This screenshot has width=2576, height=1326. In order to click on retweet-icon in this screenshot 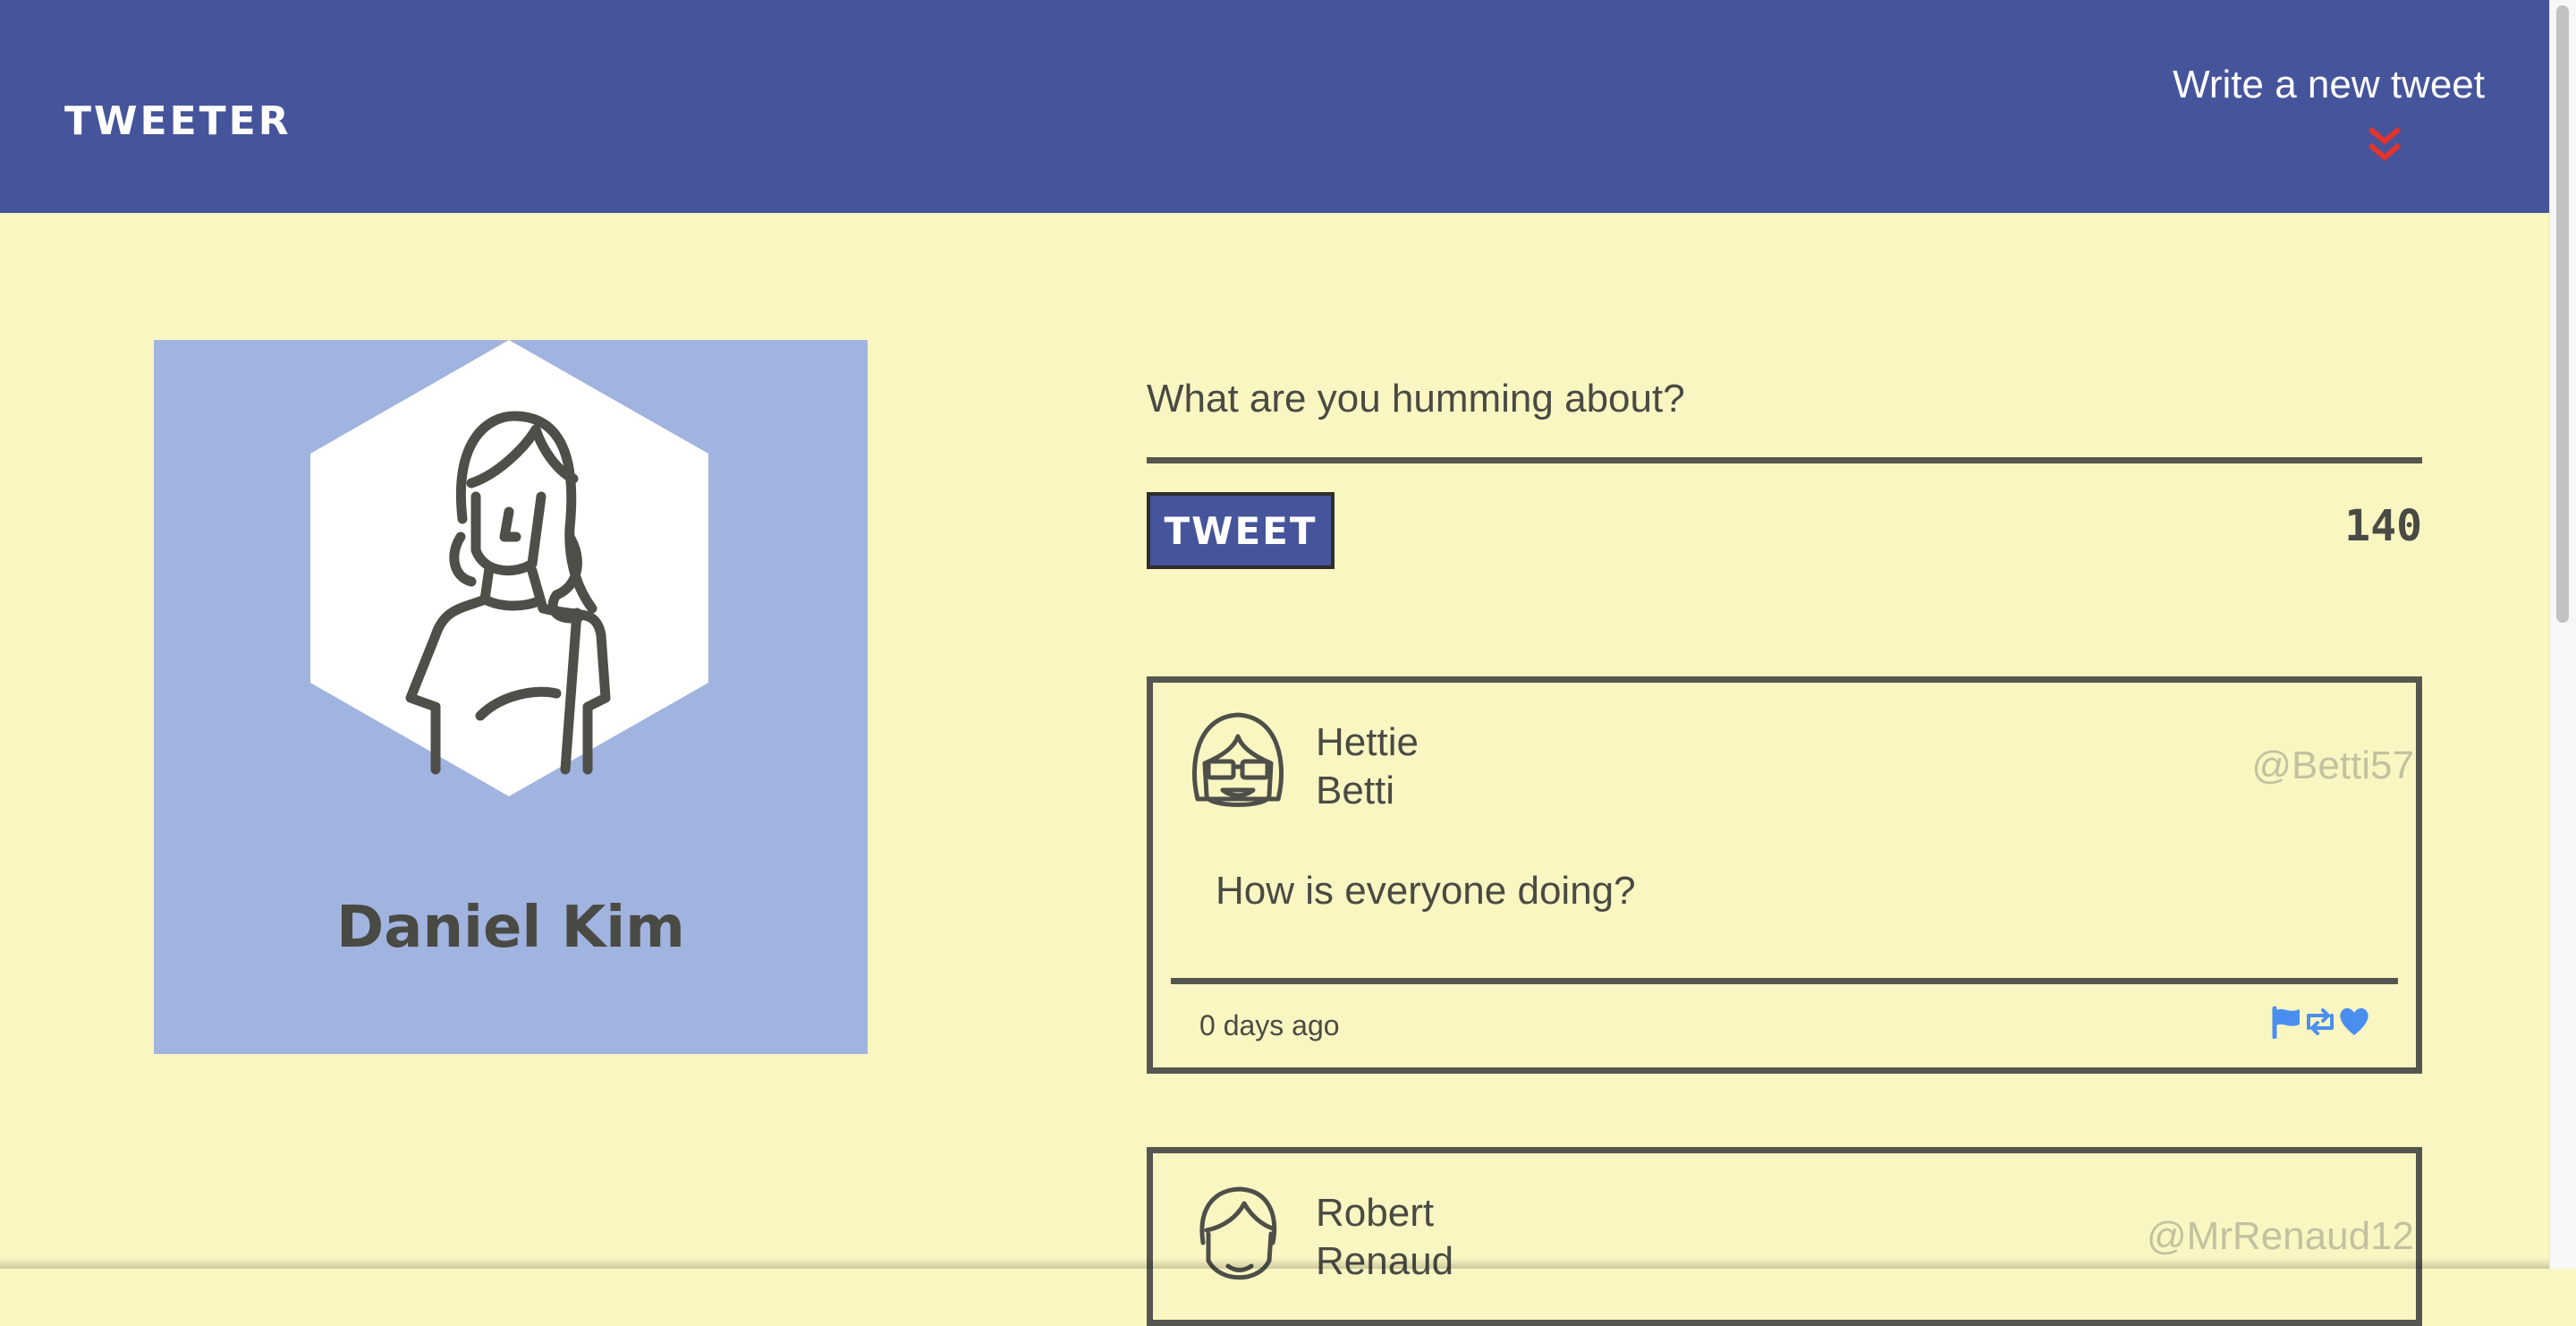, I will do `click(2320, 1022)`.